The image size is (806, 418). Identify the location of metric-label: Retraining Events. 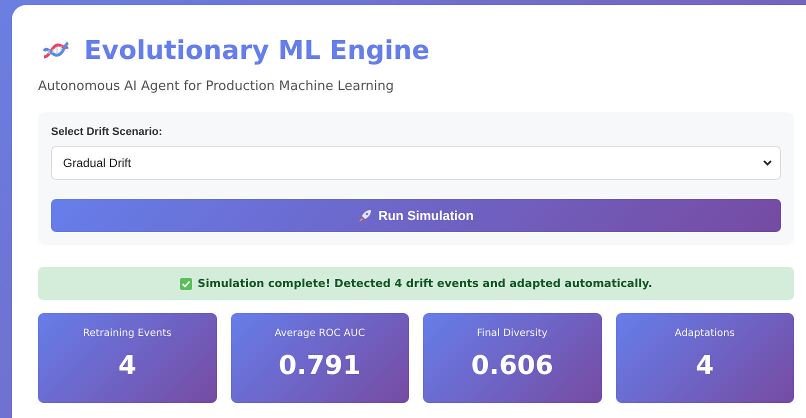
(127, 333).